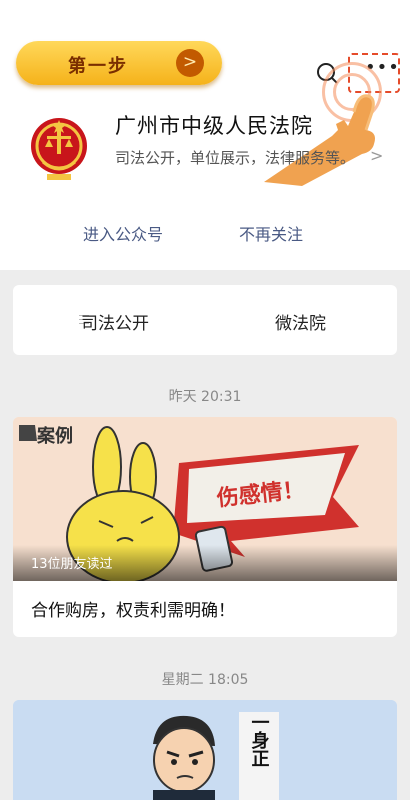 The height and width of the screenshot is (800, 410). Describe the element at coordinates (72, 564) in the screenshot. I see `friends-read-count: 13位朋友读过` at that location.